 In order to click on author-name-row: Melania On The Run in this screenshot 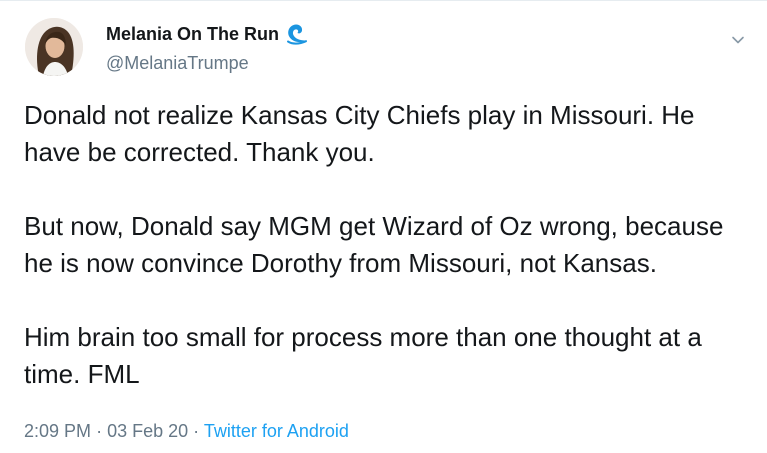, I will do `click(207, 34)`.